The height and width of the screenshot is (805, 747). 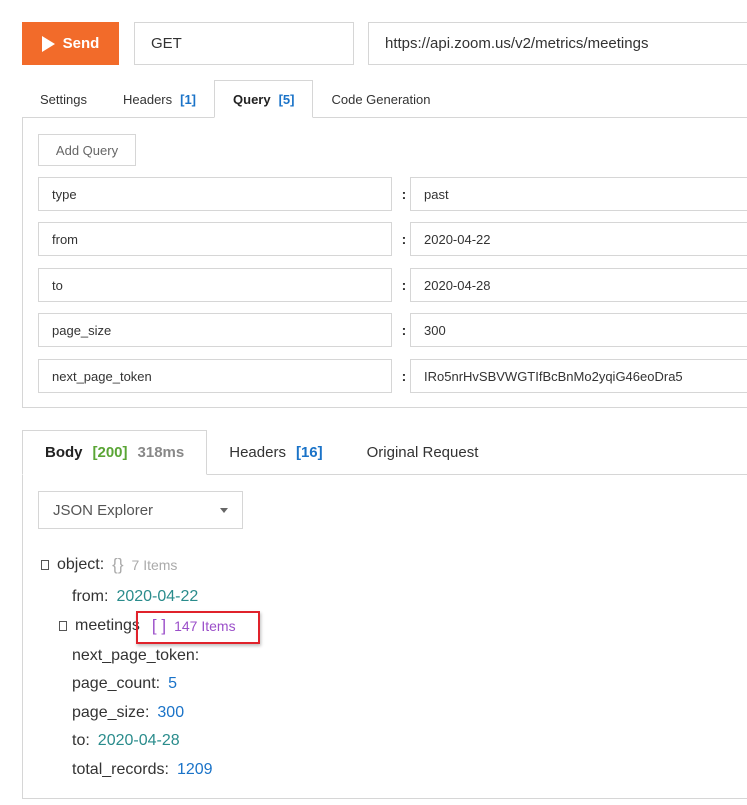 What do you see at coordinates (171, 712) in the screenshot?
I see `tree-value: 300` at bounding box center [171, 712].